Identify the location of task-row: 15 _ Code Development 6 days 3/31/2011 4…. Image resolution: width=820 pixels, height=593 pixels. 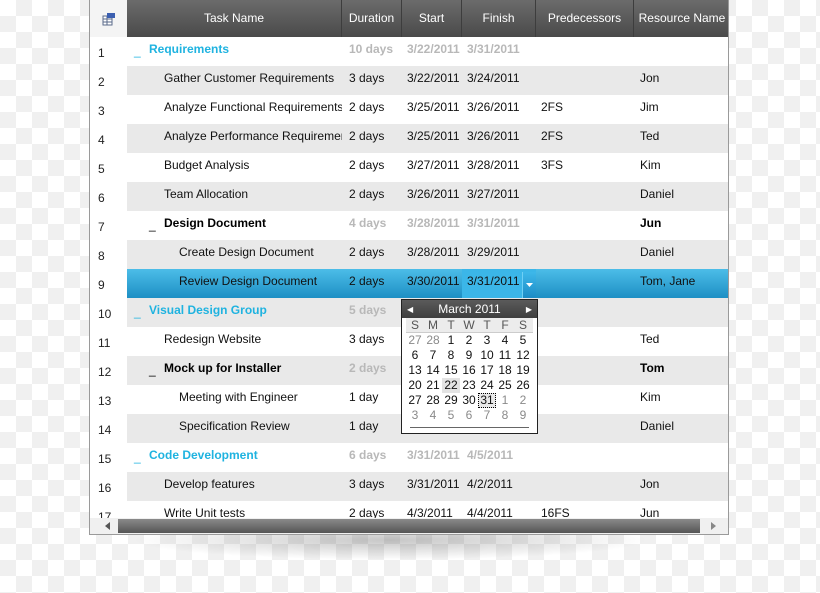
(409, 457).